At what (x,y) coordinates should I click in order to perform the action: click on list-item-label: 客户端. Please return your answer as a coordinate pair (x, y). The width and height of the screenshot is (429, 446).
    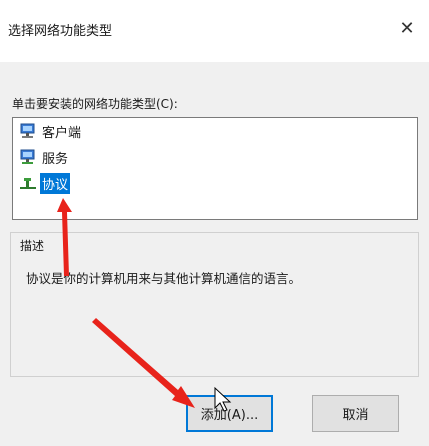
    Looking at the image, I should click on (62, 133).